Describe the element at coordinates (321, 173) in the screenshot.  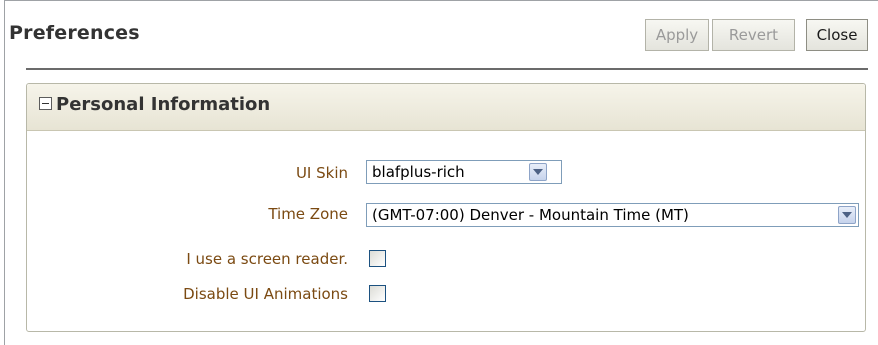
I see `ui-skin-label: UI Skin` at that location.